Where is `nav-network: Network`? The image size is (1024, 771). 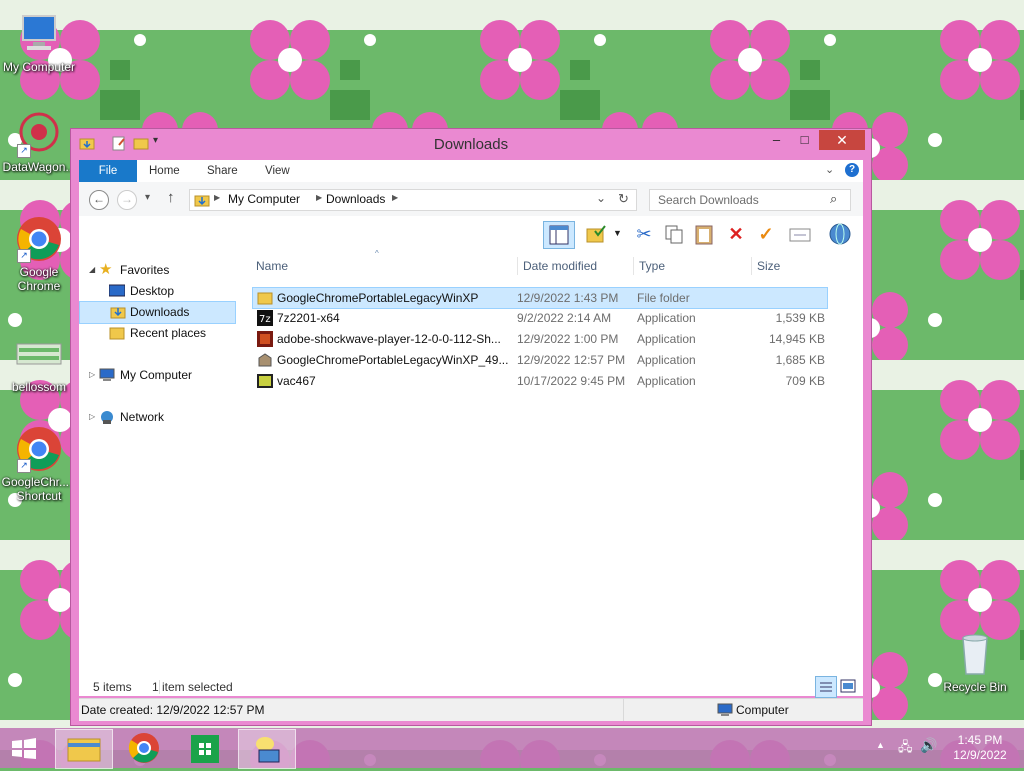
nav-network: Network is located at coordinates (131, 417).